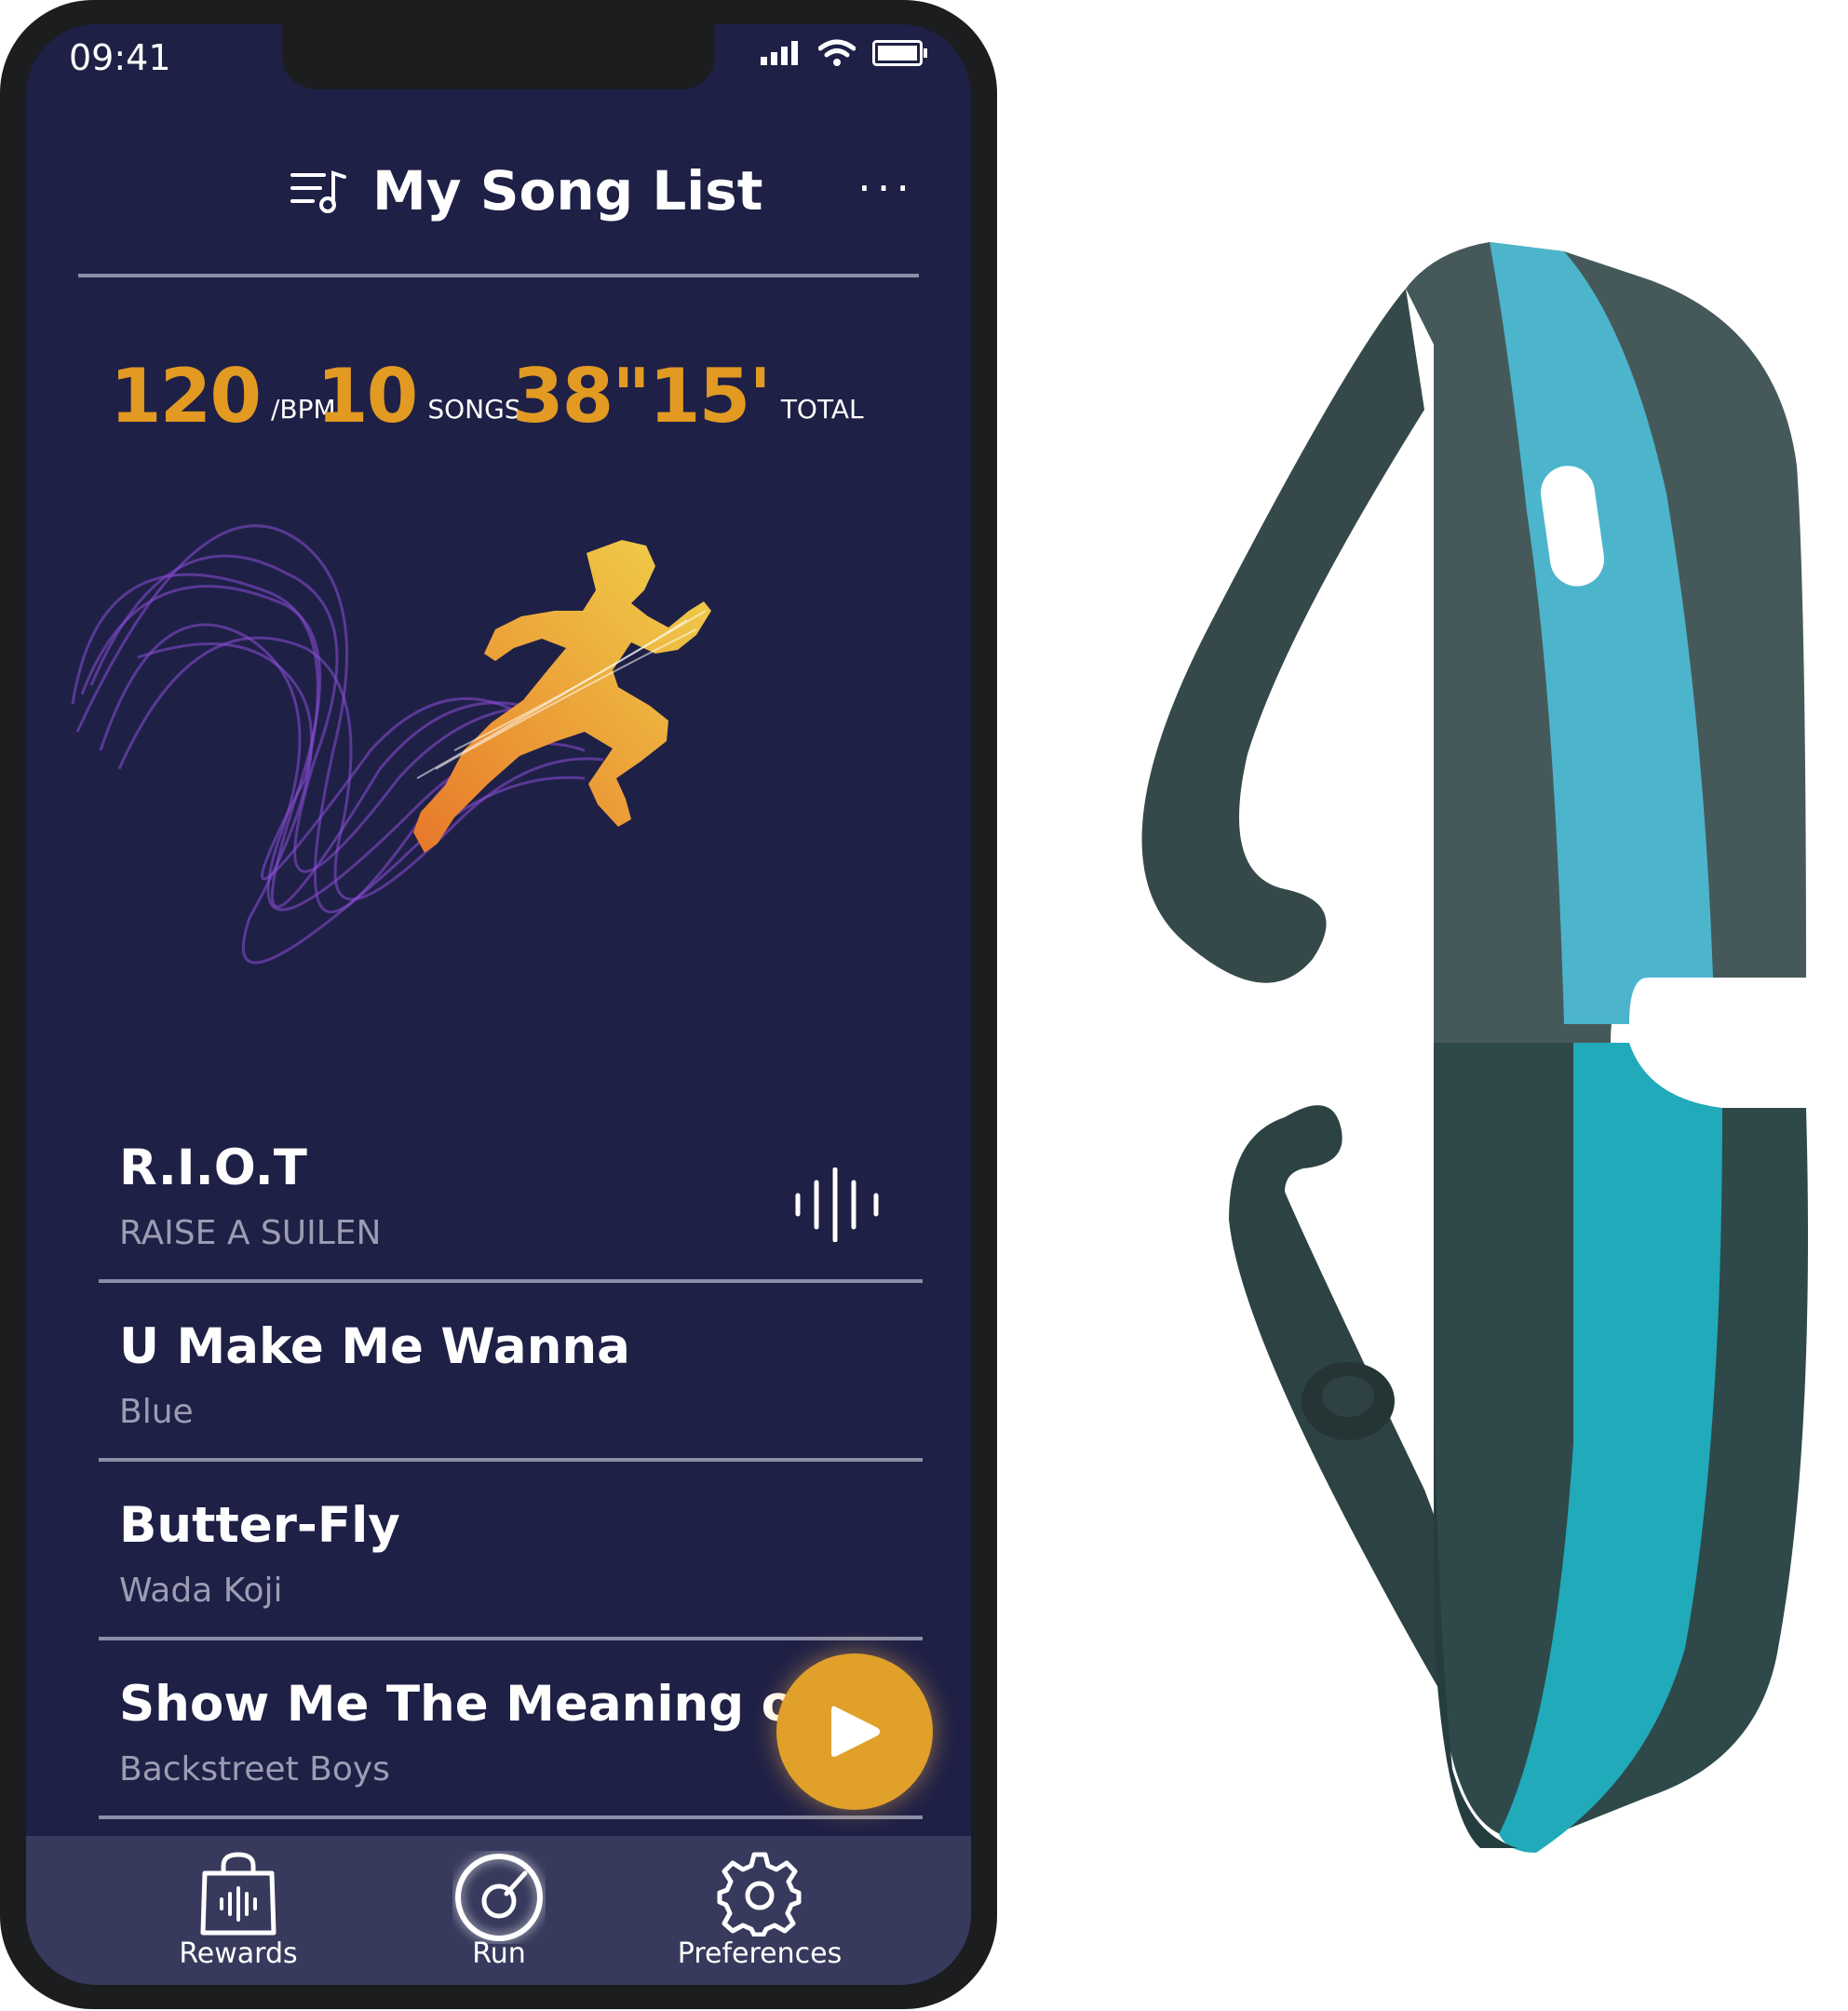 This screenshot has height=2011, width=1848. I want to click on song-title: Show Me The Meaning of, so click(468, 1704).